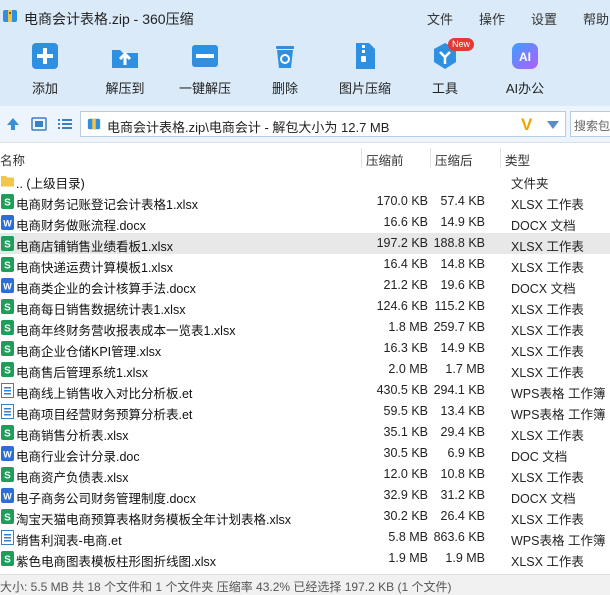  What do you see at coordinates (492, 18) in the screenshot?
I see `menu-operation: 操作` at bounding box center [492, 18].